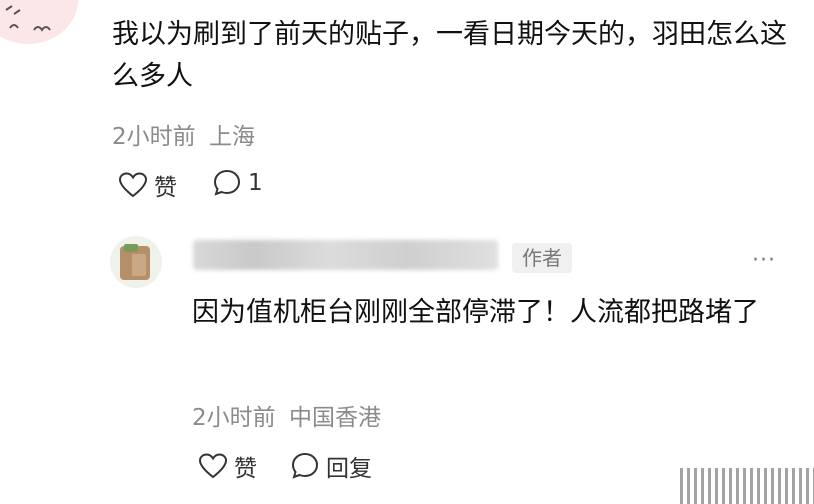  I want to click on comment-like-button: 赞, so click(147, 185).